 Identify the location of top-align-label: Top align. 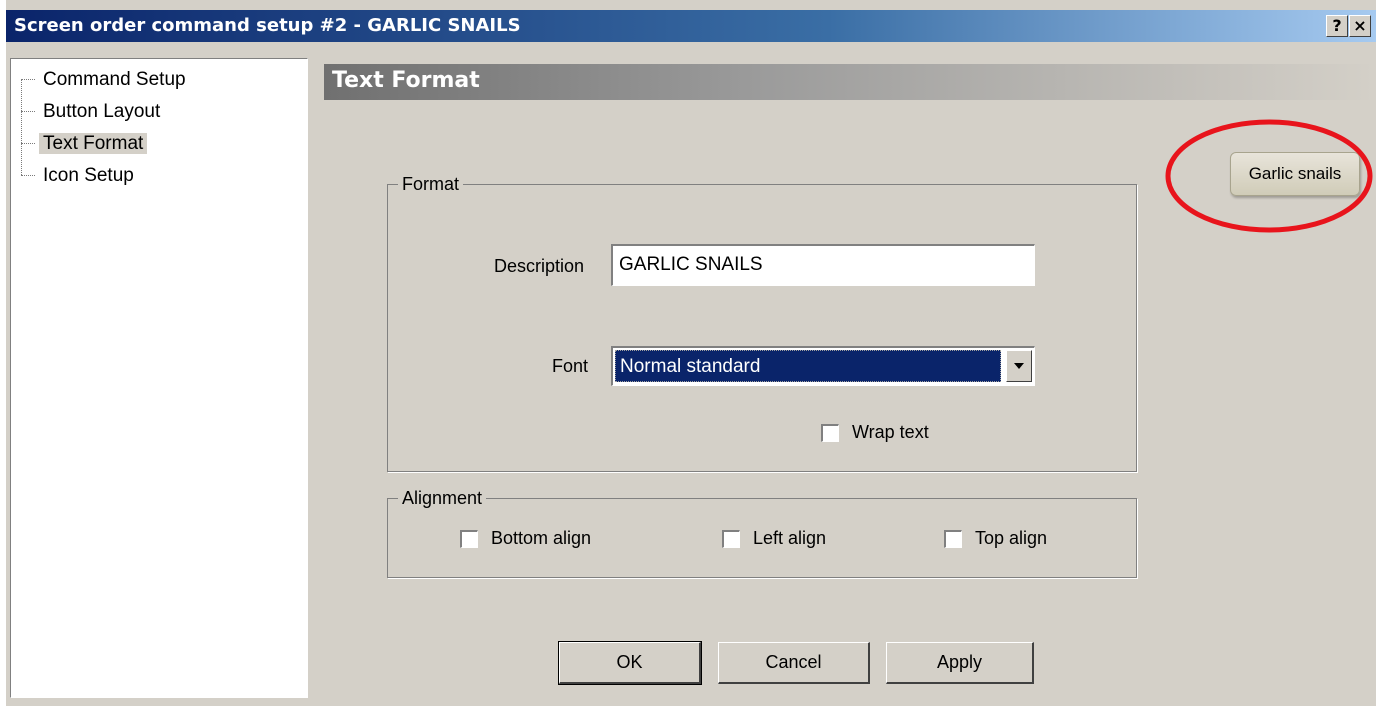
(1011, 538).